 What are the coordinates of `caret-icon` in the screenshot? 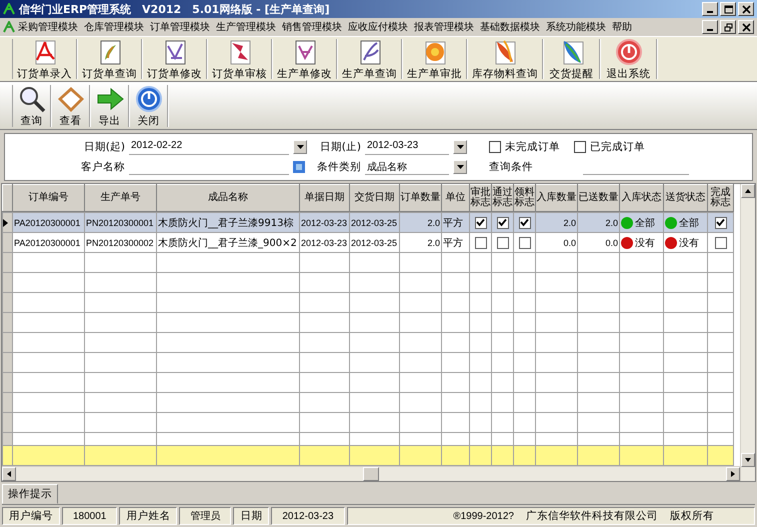 It's located at (300, 147).